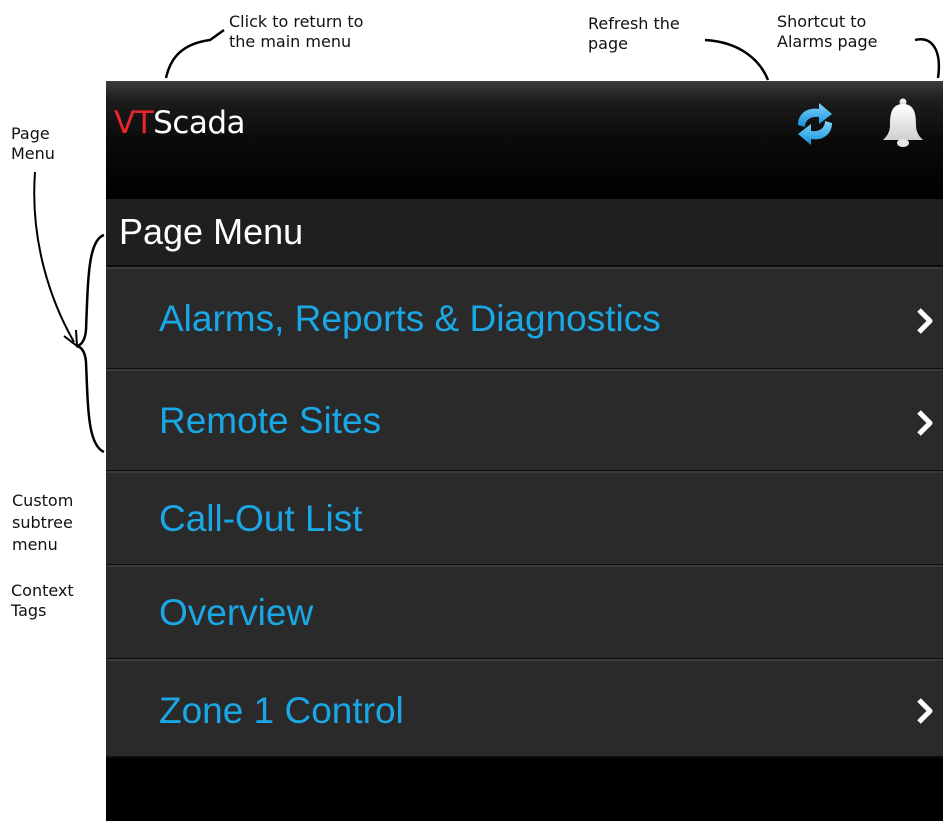 The image size is (943, 821). Describe the element at coordinates (54, 257) in the screenshot. I see `callout-arrow-page-menu` at that location.